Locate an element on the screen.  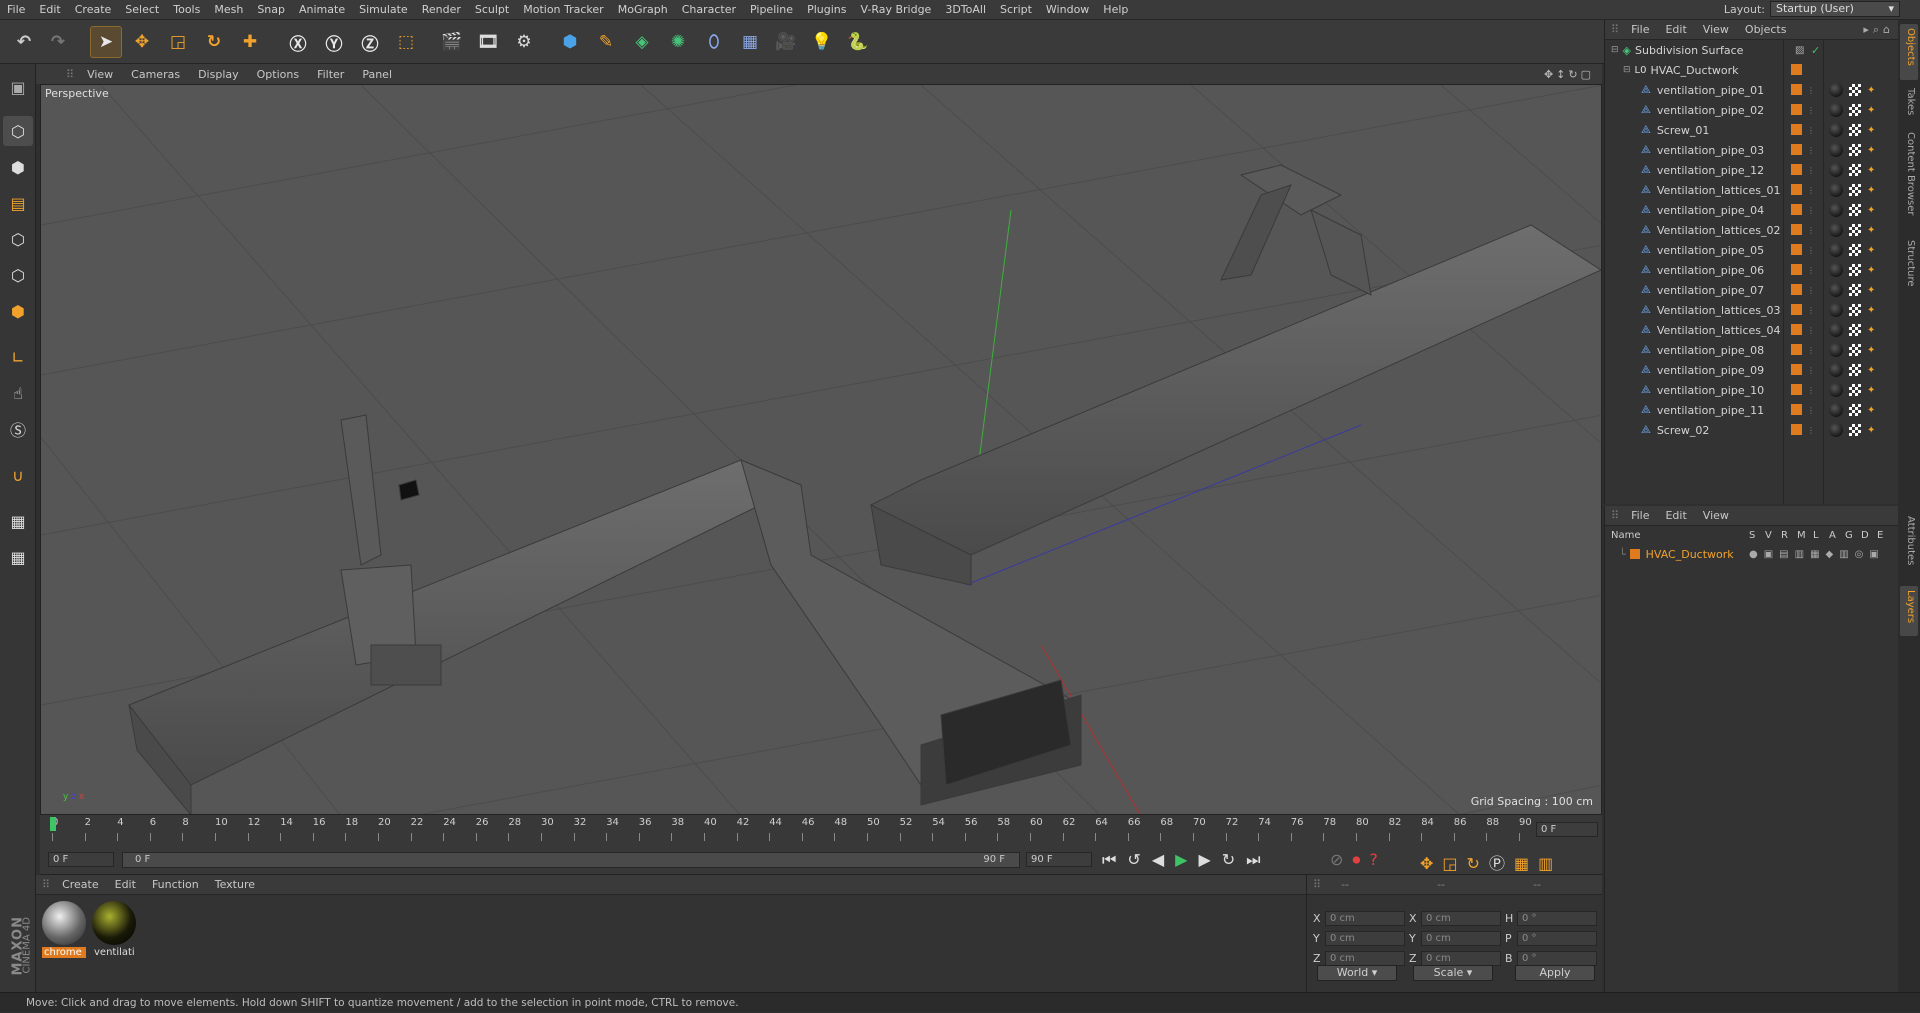
menu-script: Script is located at coordinates (1016, 10).